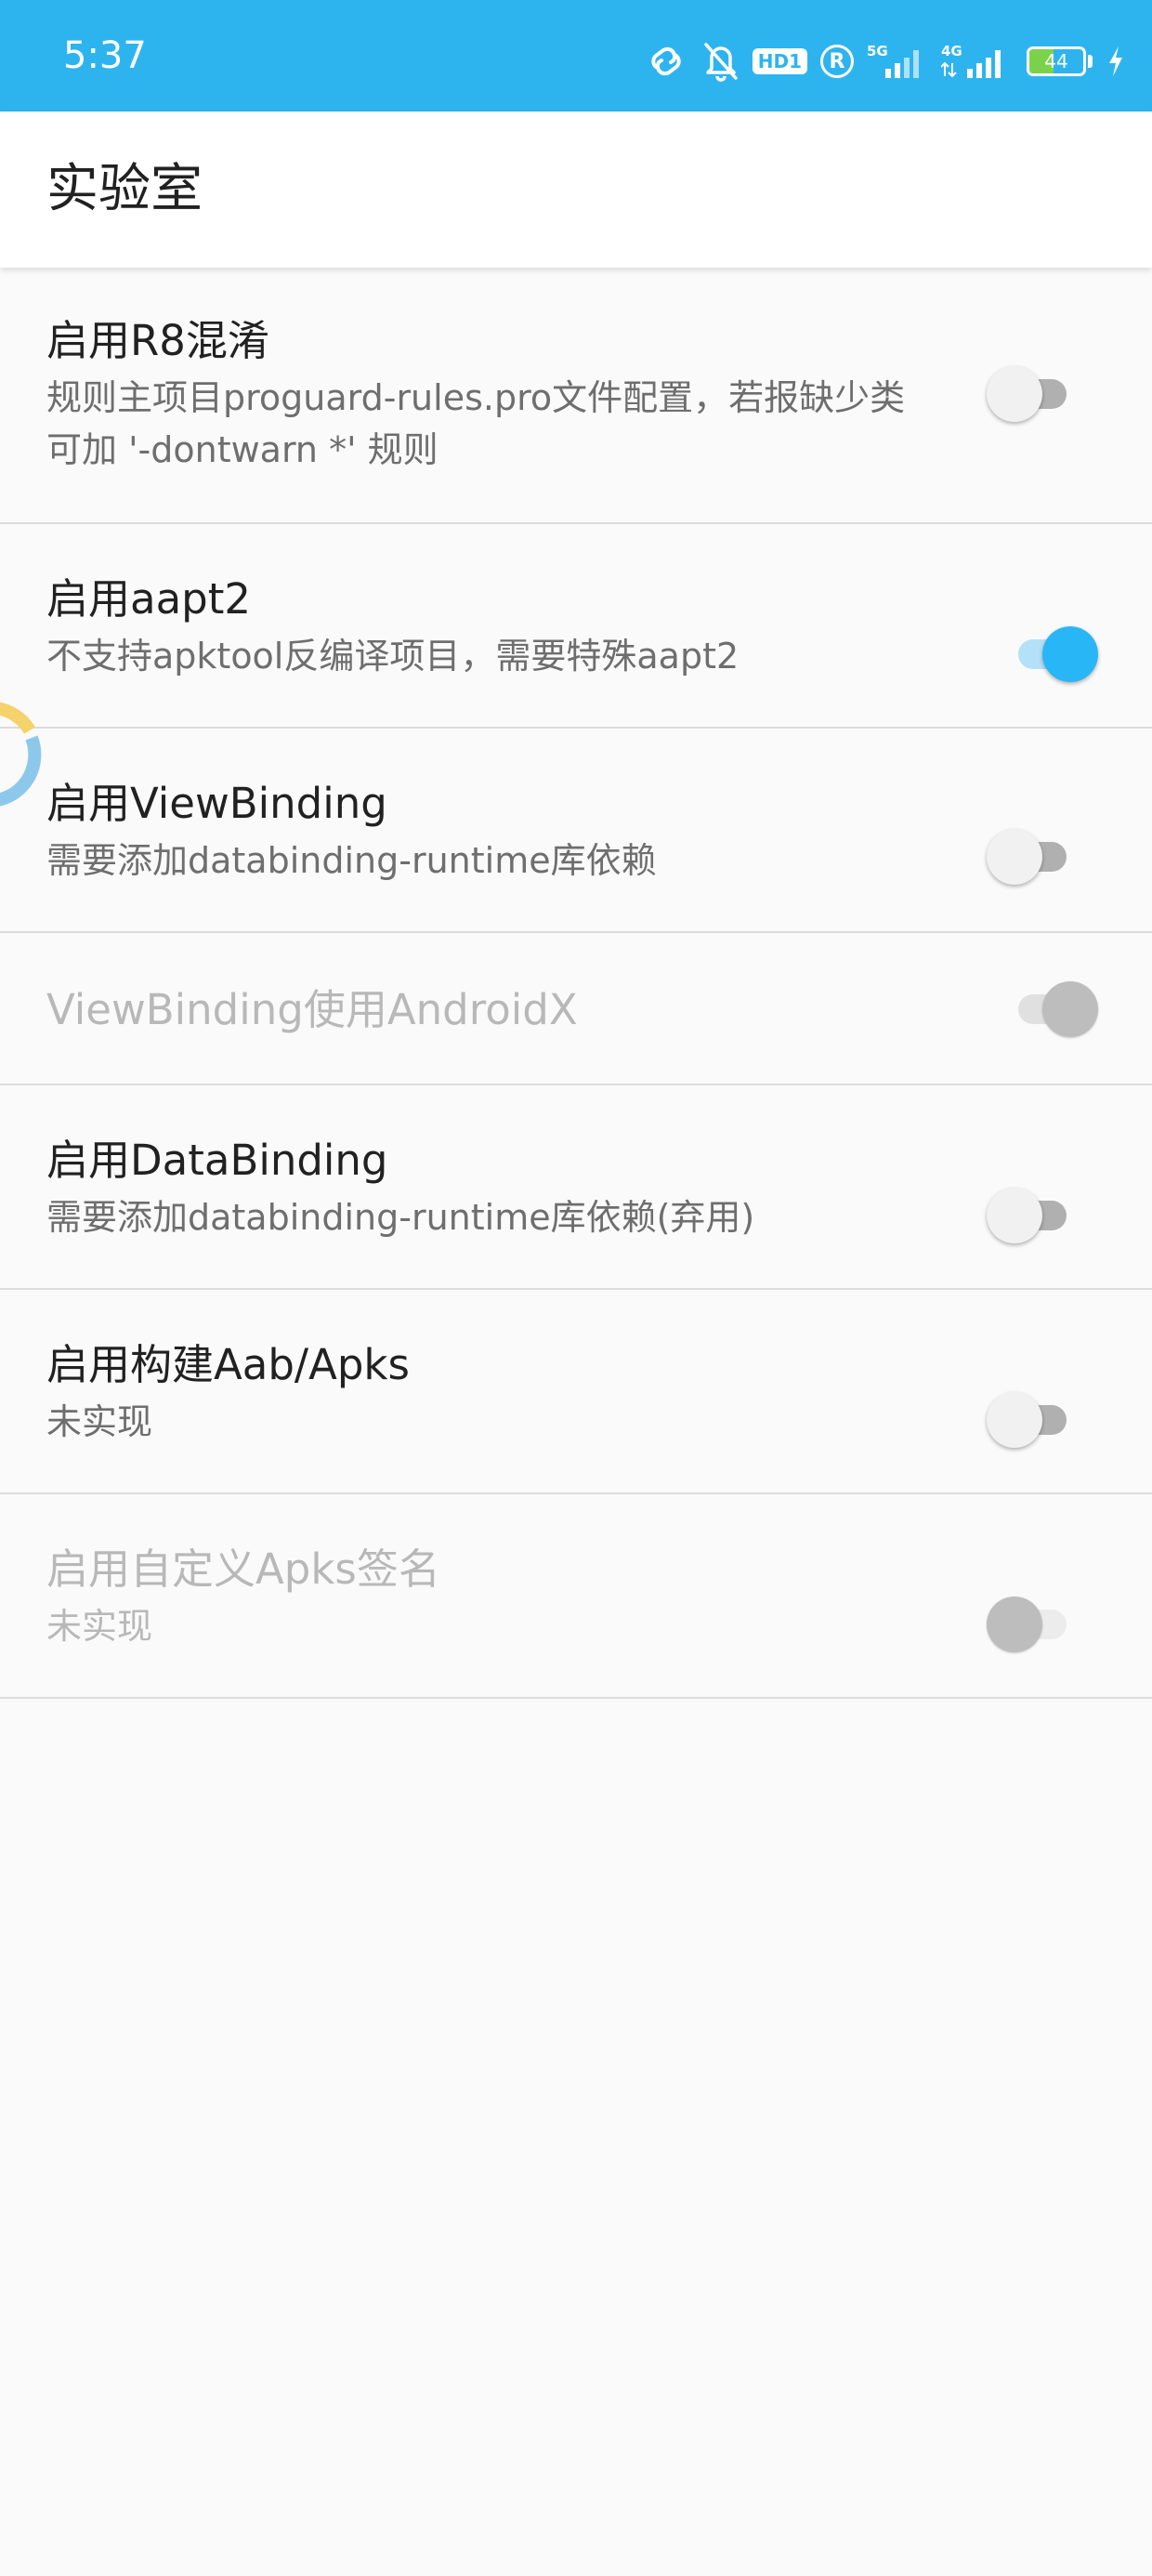 This screenshot has height=2576, width=1152. What do you see at coordinates (721, 61) in the screenshot?
I see `bell-off-icon` at bounding box center [721, 61].